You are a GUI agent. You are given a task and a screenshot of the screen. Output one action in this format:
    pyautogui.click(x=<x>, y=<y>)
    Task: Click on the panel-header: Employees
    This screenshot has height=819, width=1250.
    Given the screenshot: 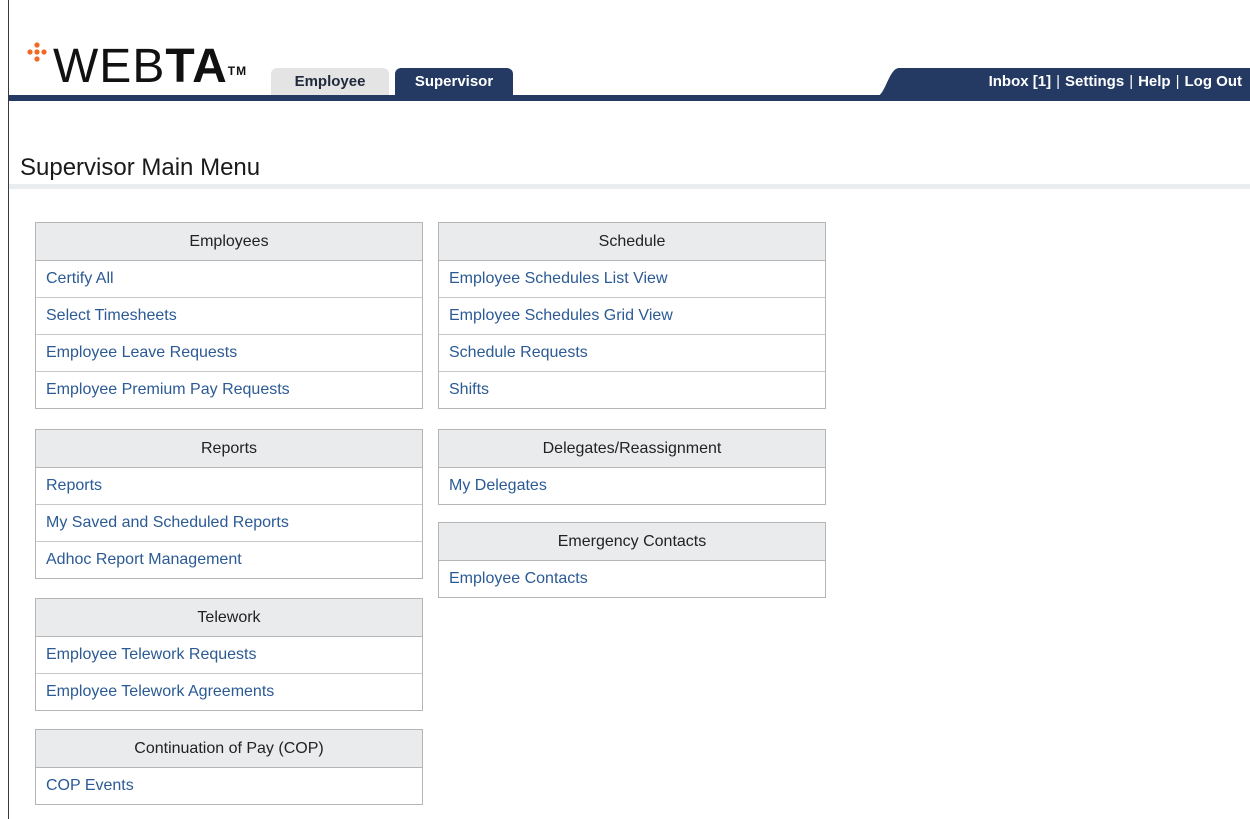 What is the action you would take?
    pyautogui.click(x=229, y=242)
    